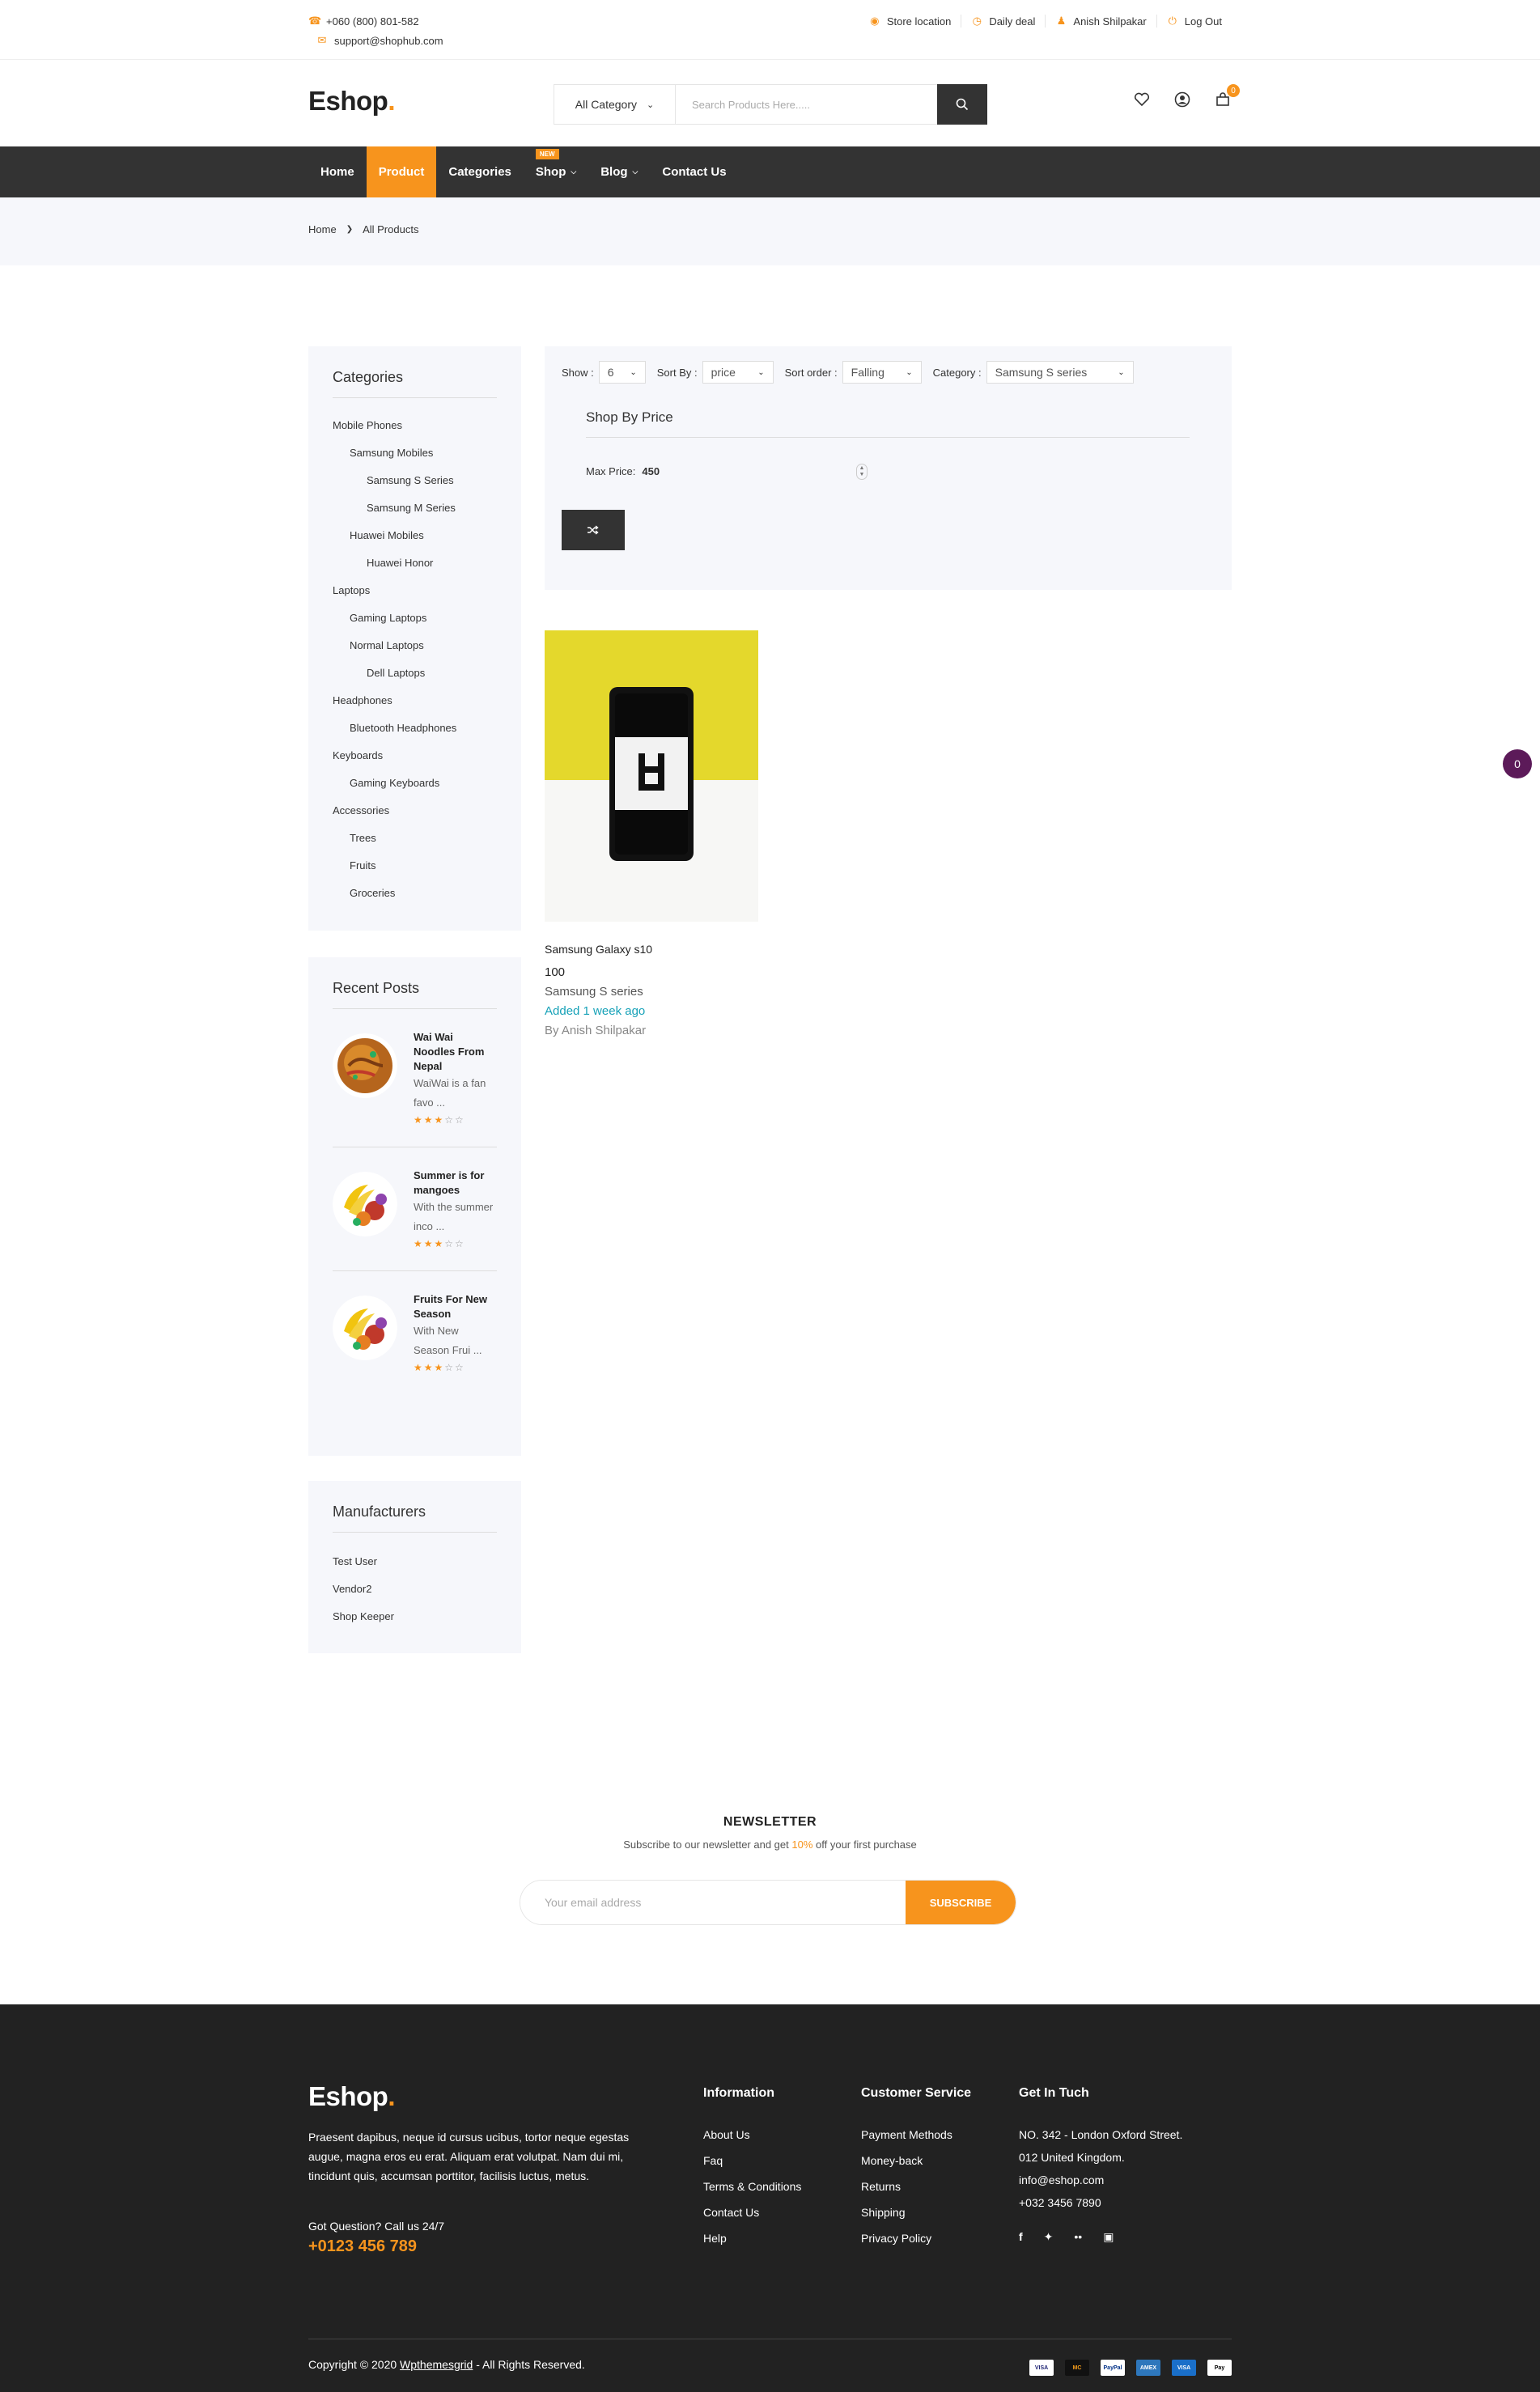 Image resolution: width=1540 pixels, height=2392 pixels. What do you see at coordinates (415, 425) in the screenshot?
I see `category-item: Mobile Phones` at bounding box center [415, 425].